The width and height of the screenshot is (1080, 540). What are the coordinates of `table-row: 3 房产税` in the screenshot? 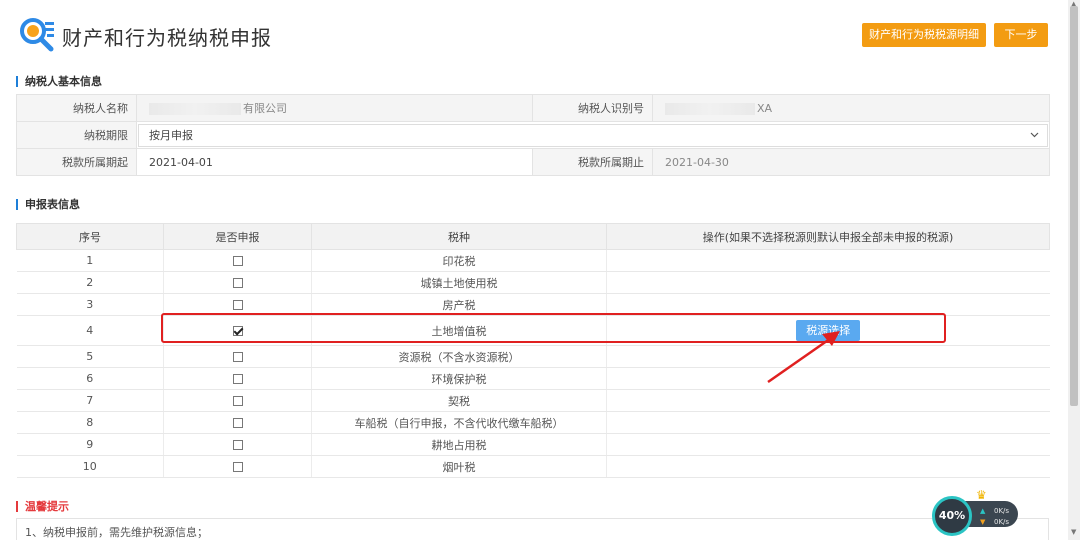 It's located at (533, 304).